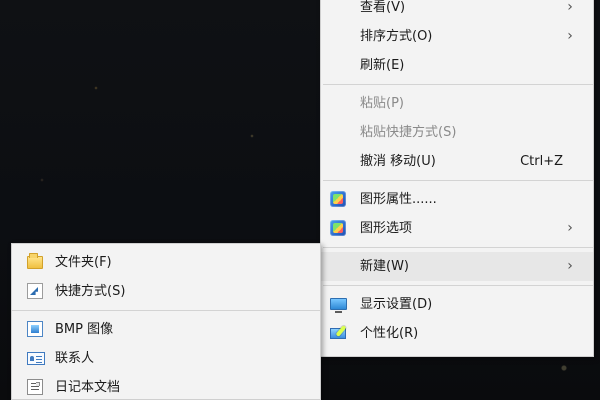  Describe the element at coordinates (166, 358) in the screenshot. I see `new-contact-menu-item: 联系人` at that location.